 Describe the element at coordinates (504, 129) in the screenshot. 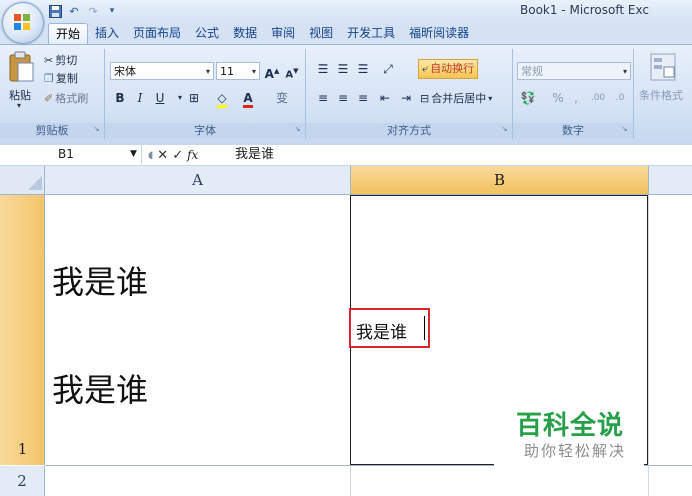

I see `alignment-launcher-icon: ↘` at that location.